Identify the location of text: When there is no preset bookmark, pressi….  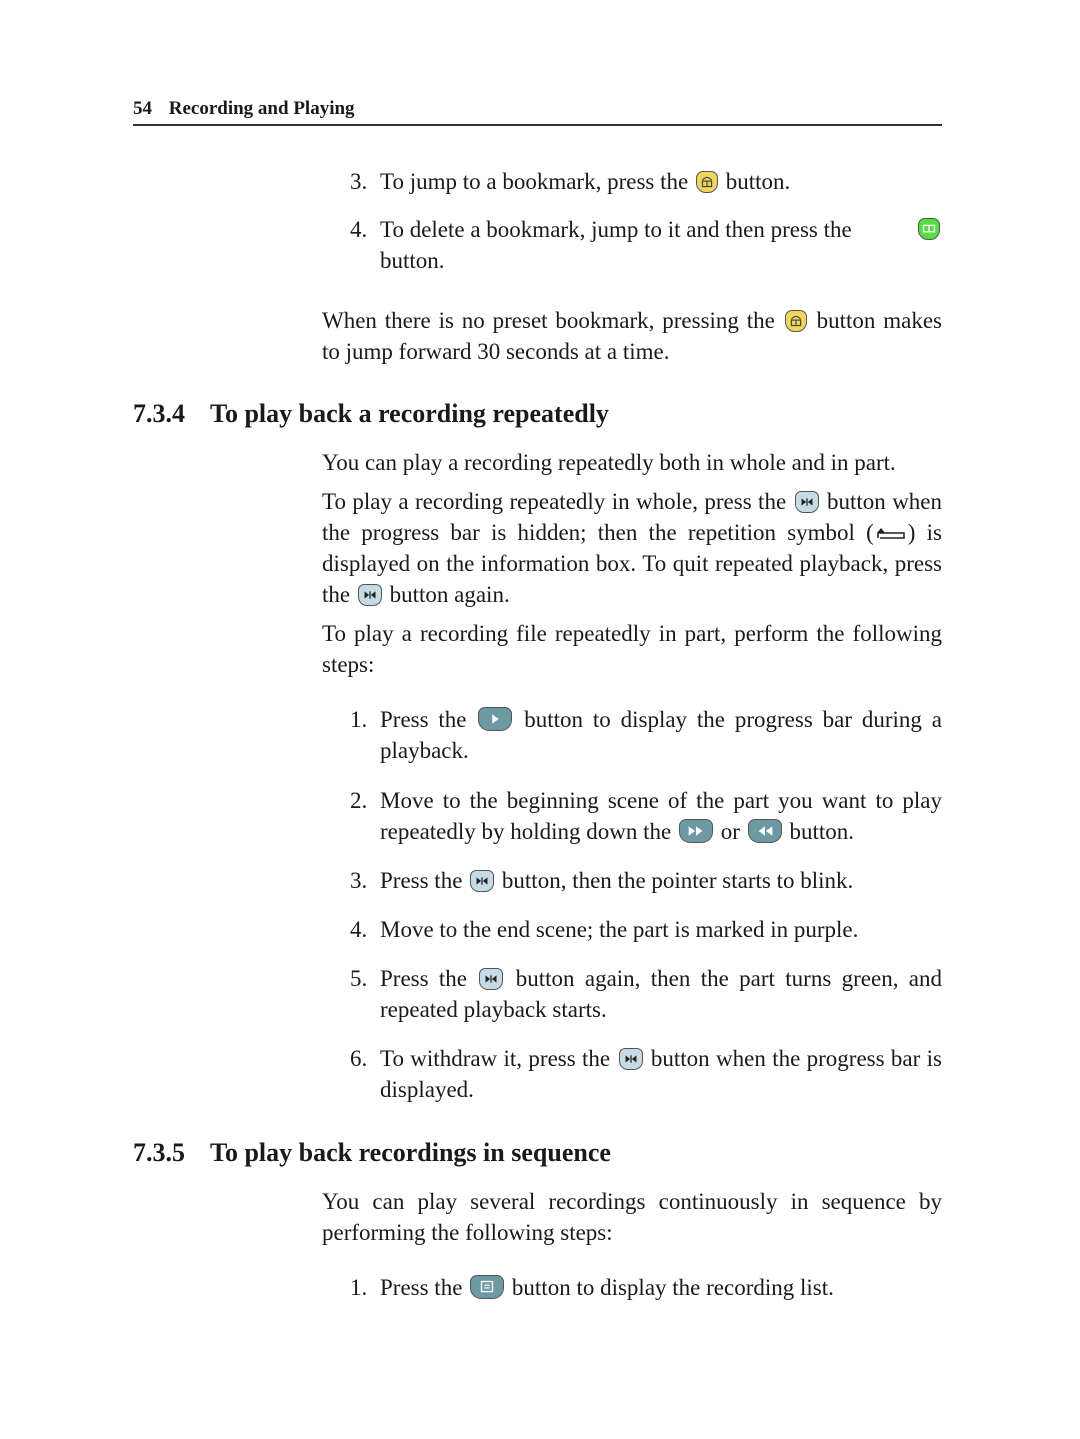
(548, 320).